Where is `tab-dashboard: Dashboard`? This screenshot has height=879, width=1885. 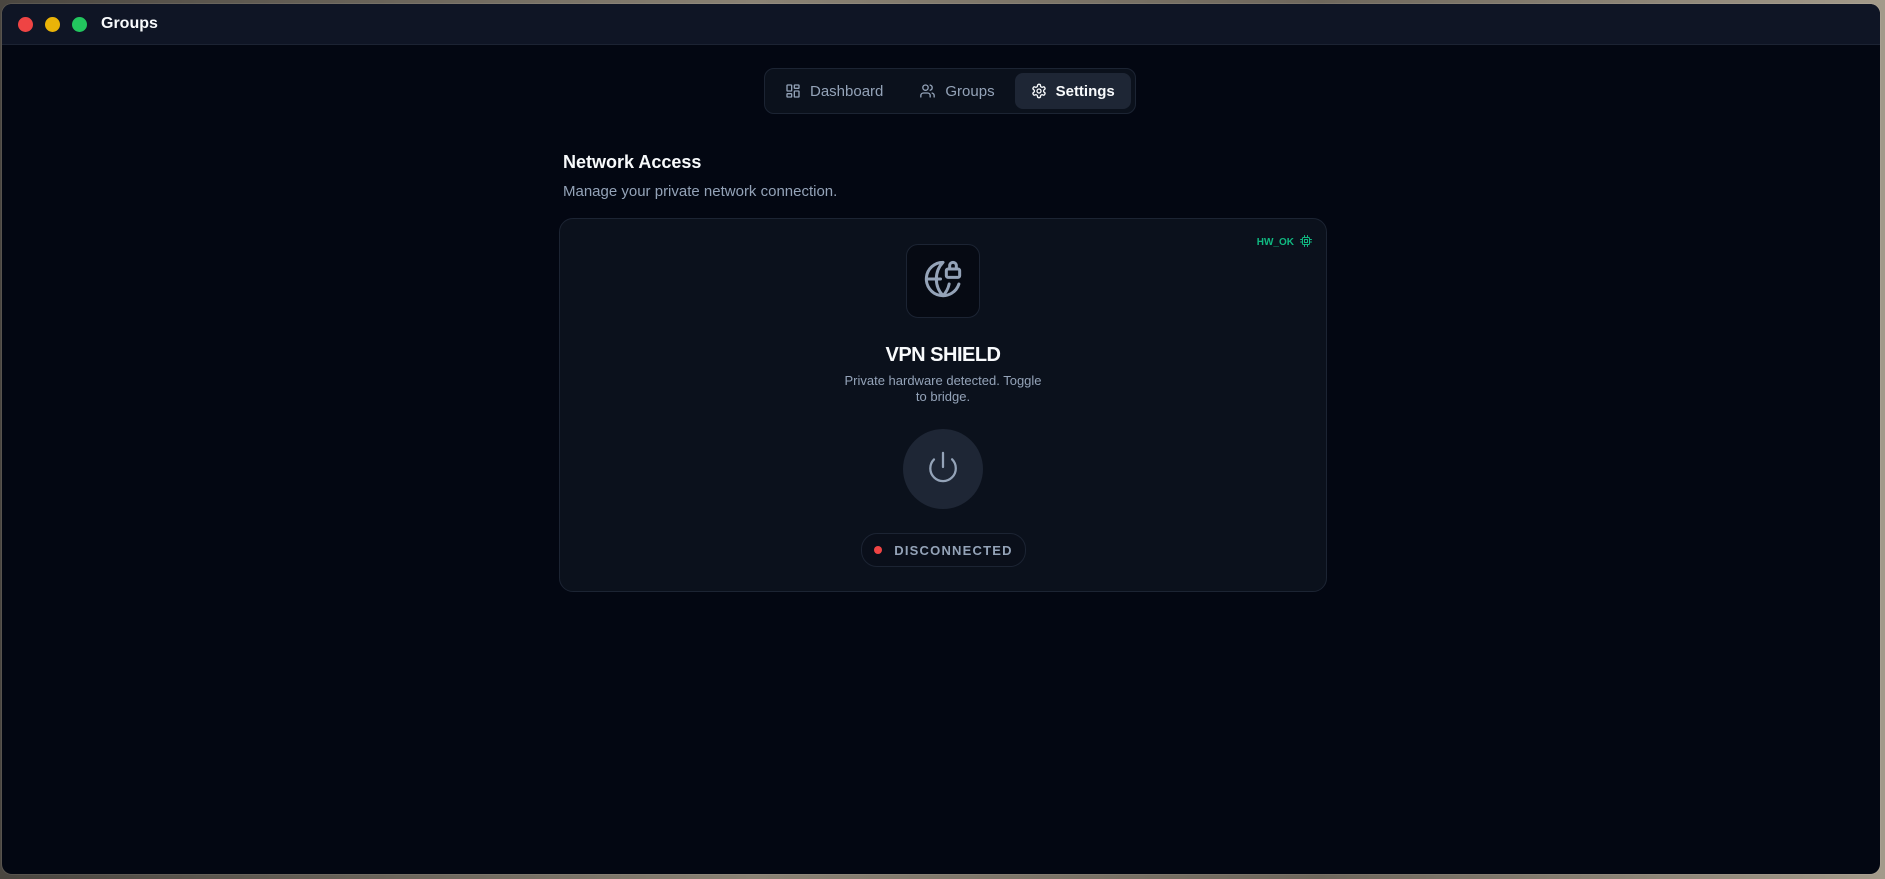 tab-dashboard: Dashboard is located at coordinates (834, 91).